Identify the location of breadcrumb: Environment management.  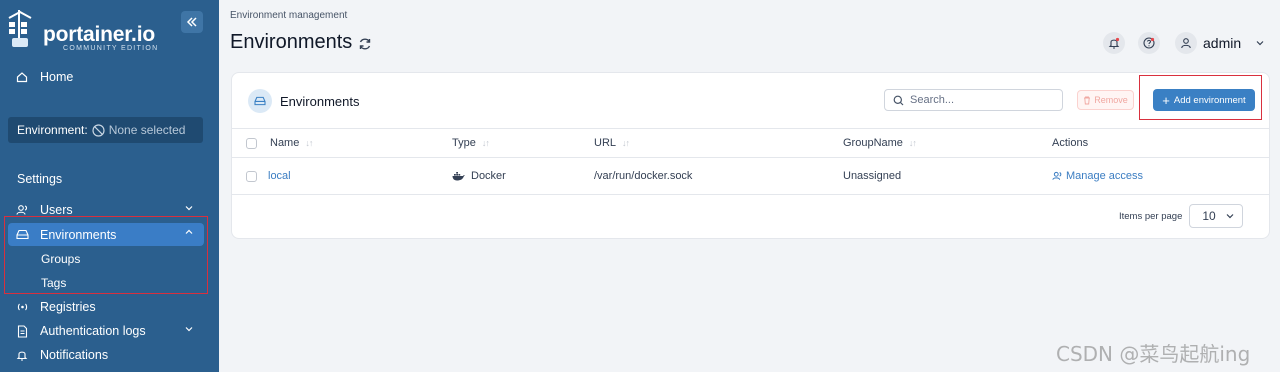
(289, 15).